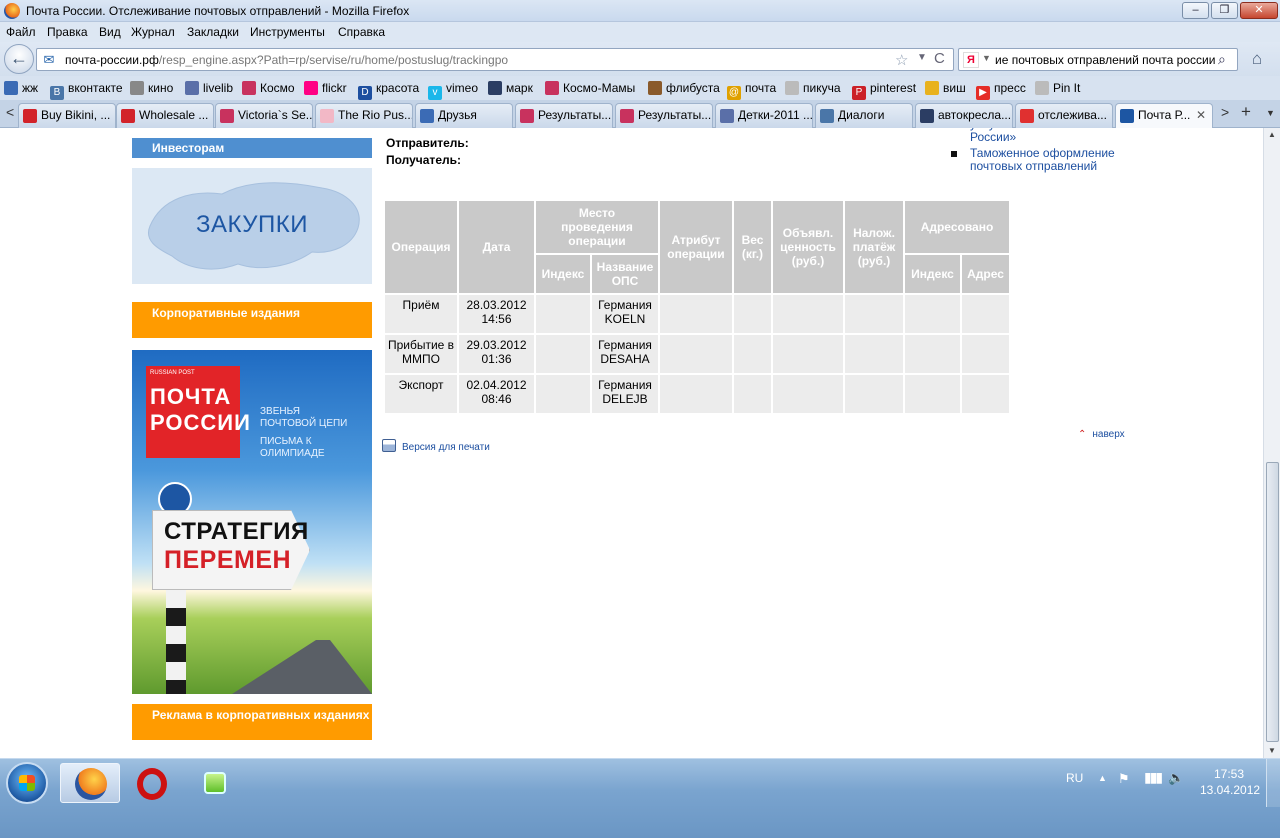 This screenshot has width=1280, height=838. I want to click on bookmark-item: @ почта, so click(751, 90).